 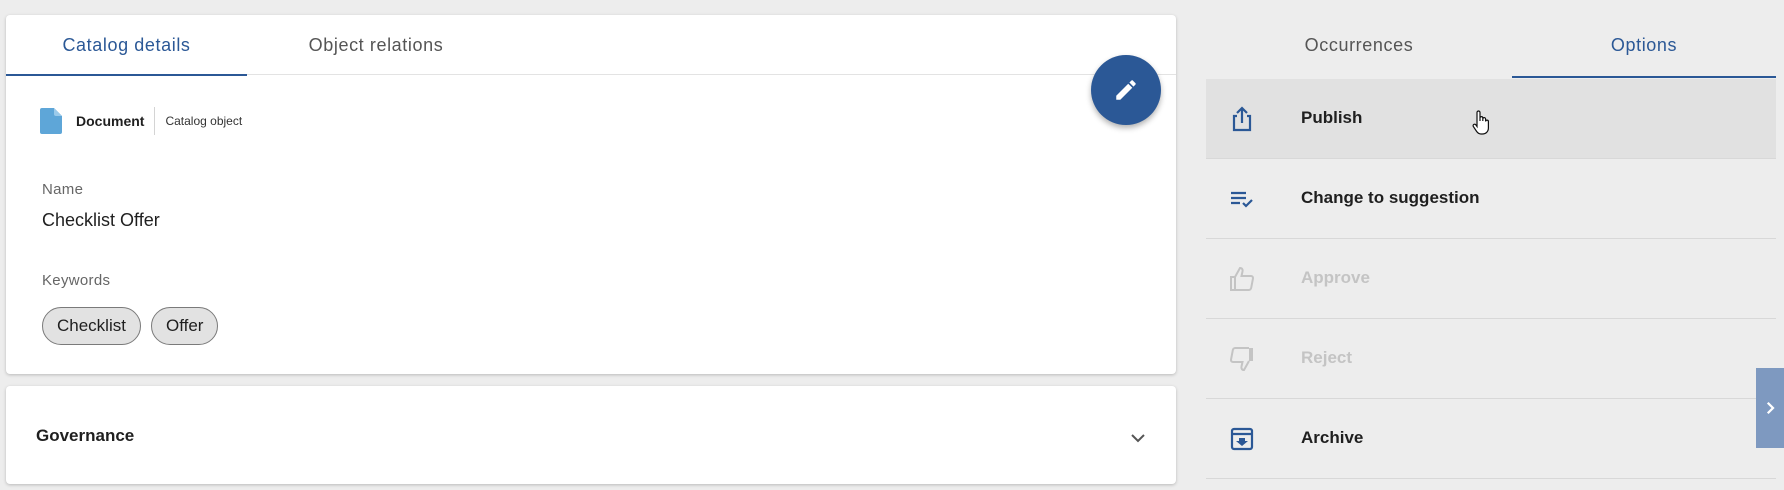 What do you see at coordinates (1332, 437) in the screenshot?
I see `option-label: Archive` at bounding box center [1332, 437].